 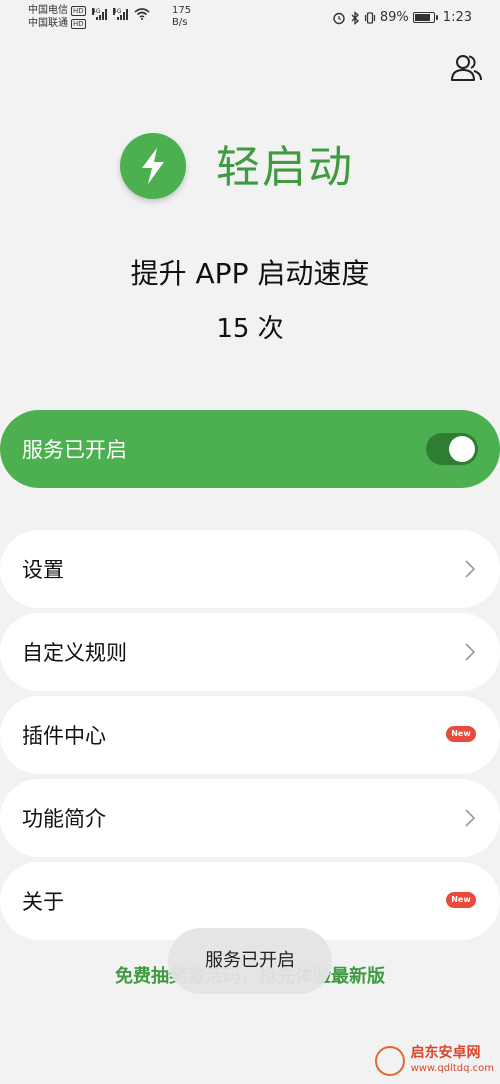 I want to click on toggle-knob, so click(x=462, y=449).